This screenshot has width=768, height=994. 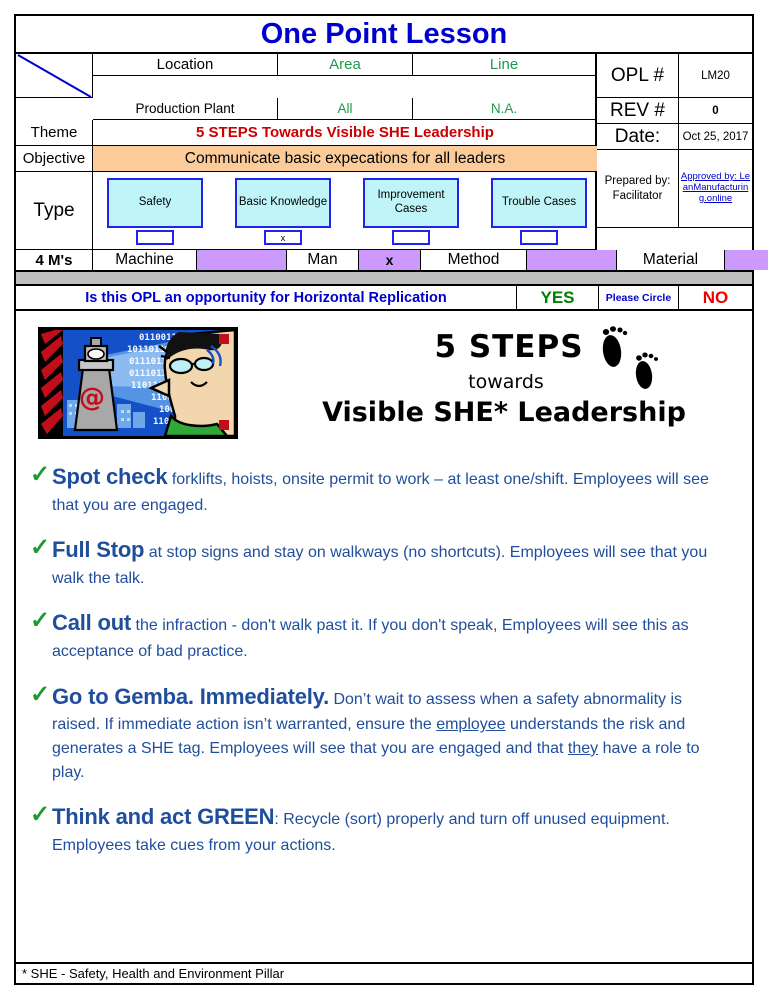 I want to click on hr-yes-option: YES, so click(x=558, y=297).